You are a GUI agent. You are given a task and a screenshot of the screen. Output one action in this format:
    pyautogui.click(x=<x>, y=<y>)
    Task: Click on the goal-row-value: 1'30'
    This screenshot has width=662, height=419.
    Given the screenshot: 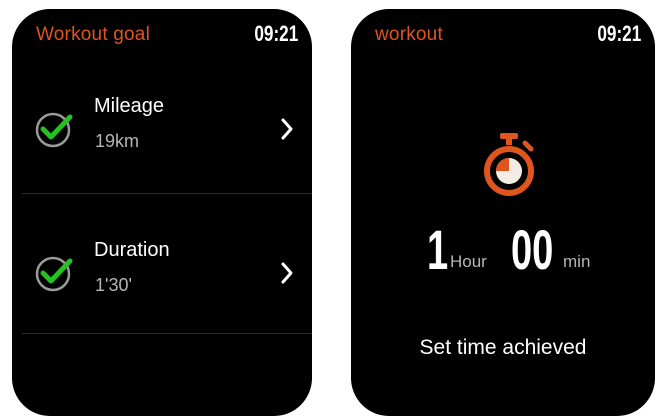 What is the action you would take?
    pyautogui.click(x=113, y=285)
    